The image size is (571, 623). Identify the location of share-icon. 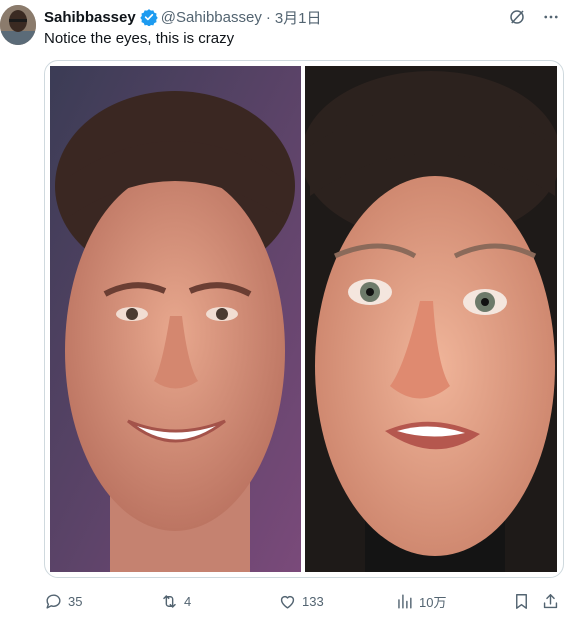
(550, 601).